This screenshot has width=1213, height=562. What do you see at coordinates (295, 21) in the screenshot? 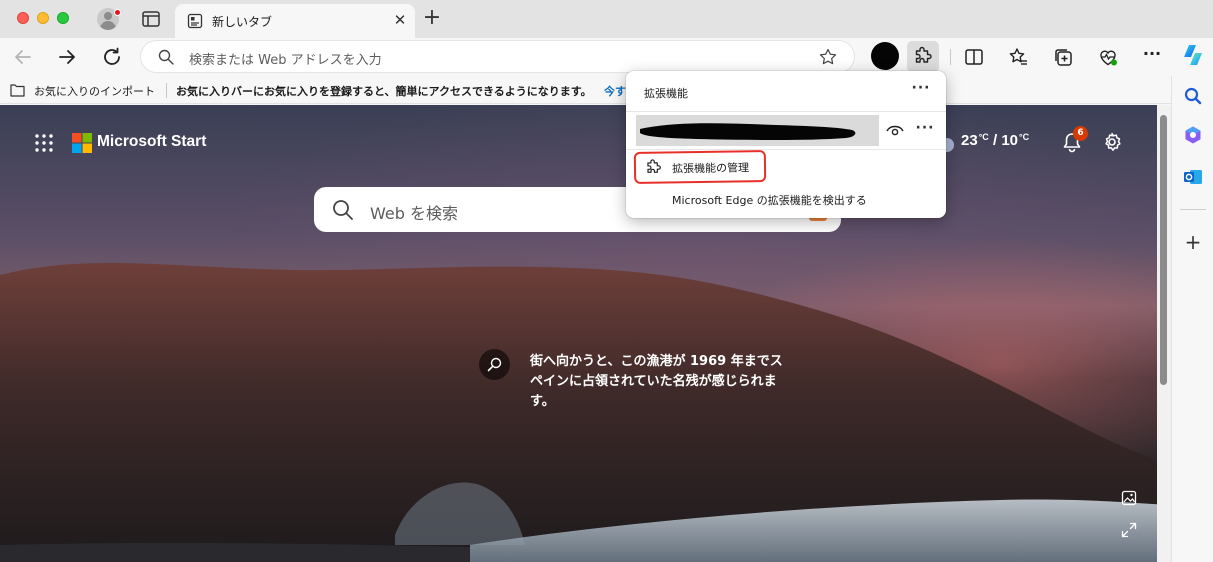
I see `tab-new-tab: 新しいタブ ✕` at bounding box center [295, 21].